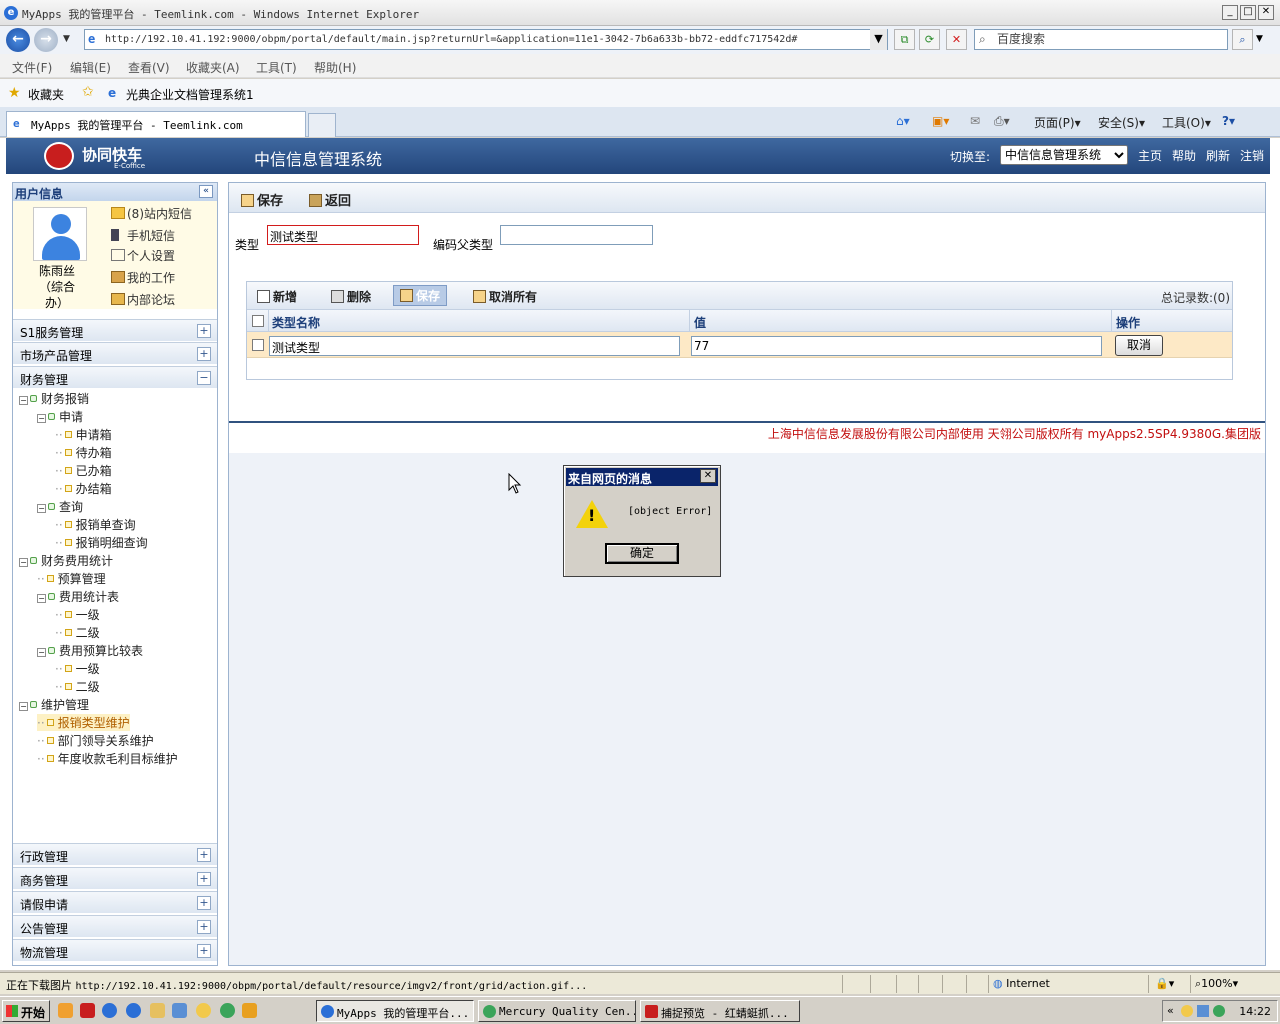  I want to click on parent-type-input, so click(576, 235).